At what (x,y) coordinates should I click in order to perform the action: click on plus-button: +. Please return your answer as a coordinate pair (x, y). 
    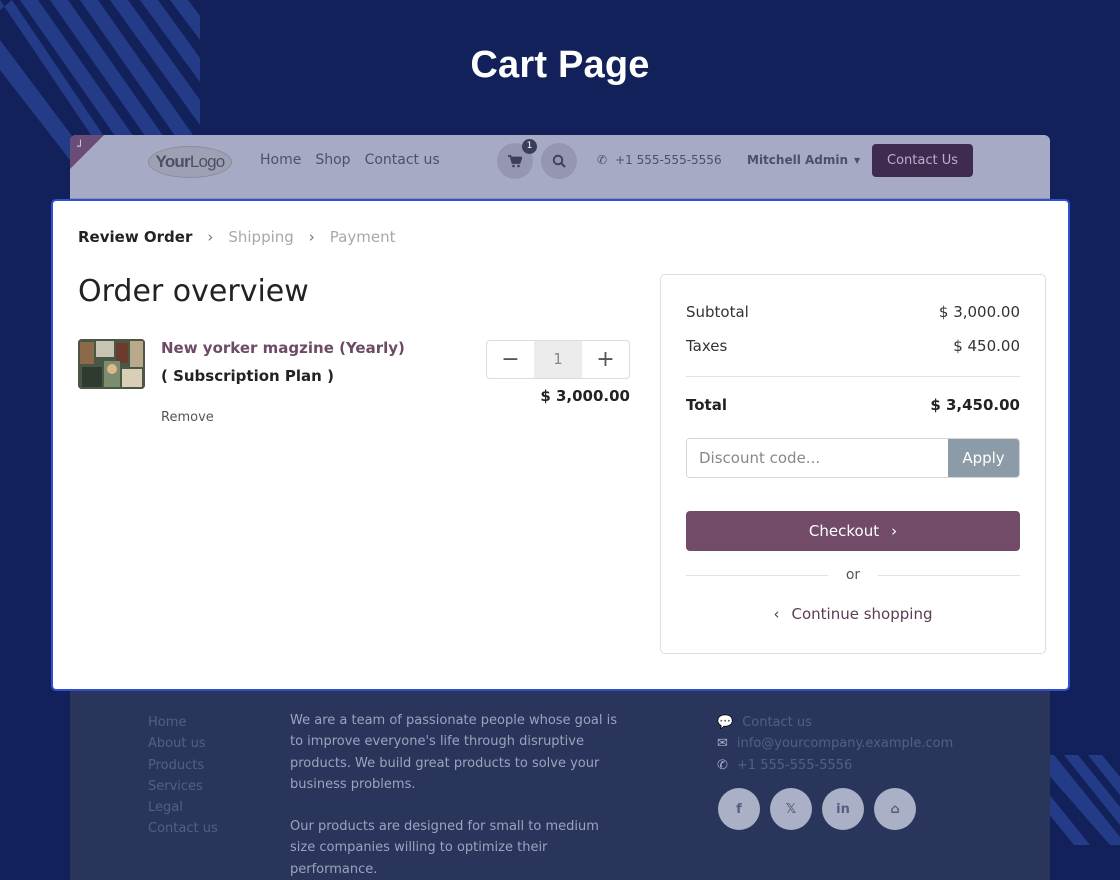
    Looking at the image, I should click on (605, 359).